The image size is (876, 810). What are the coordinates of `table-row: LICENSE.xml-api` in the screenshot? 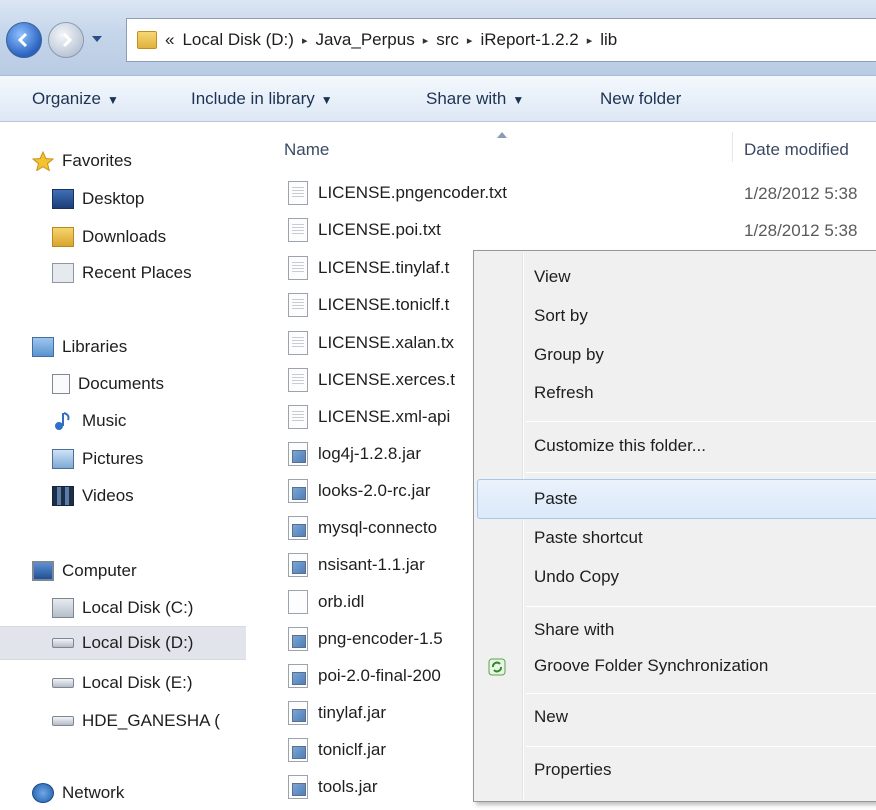 It's located at (369, 417).